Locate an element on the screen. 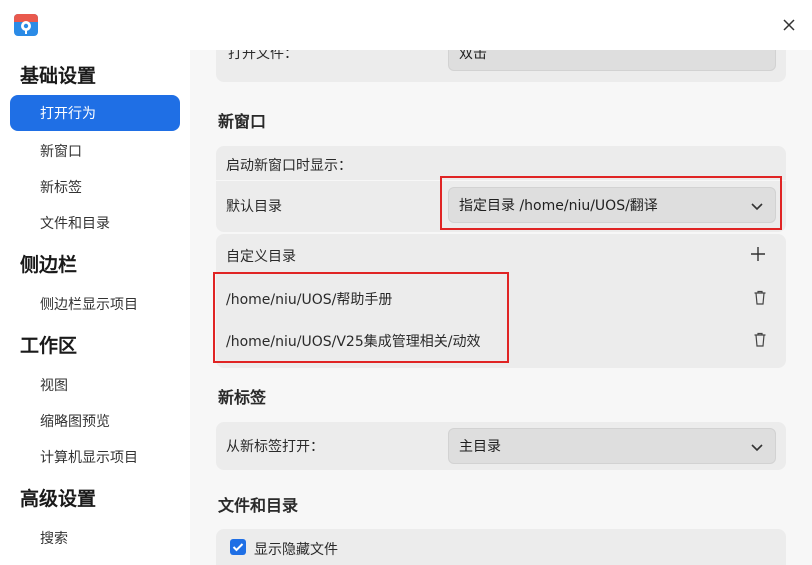 The width and height of the screenshot is (812, 565). checkmark-icon is located at coordinates (238, 547).